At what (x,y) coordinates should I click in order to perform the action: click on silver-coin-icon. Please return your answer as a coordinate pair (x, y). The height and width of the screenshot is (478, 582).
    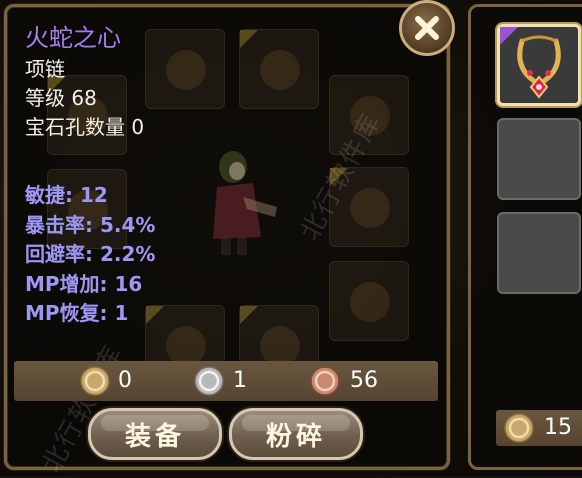
    Looking at the image, I should click on (209, 381).